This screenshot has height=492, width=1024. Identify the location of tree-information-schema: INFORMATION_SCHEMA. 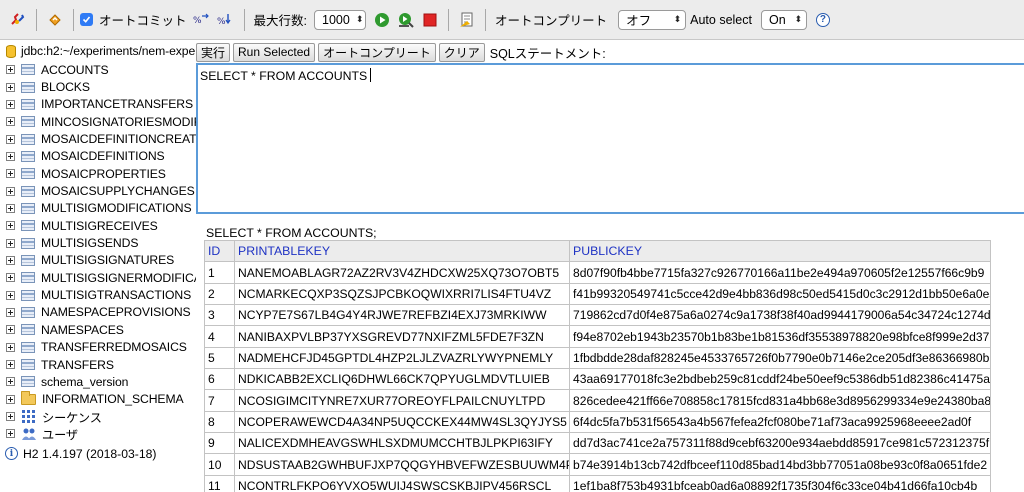
(98, 399).